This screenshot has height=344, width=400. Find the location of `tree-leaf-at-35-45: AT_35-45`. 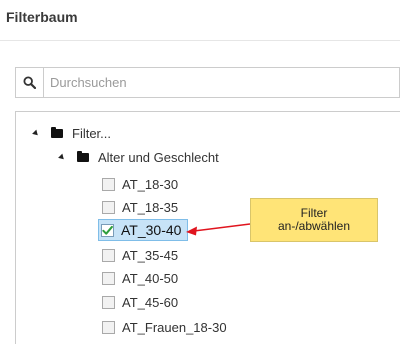

tree-leaf-at-35-45: AT_35-45 is located at coordinates (142, 255).